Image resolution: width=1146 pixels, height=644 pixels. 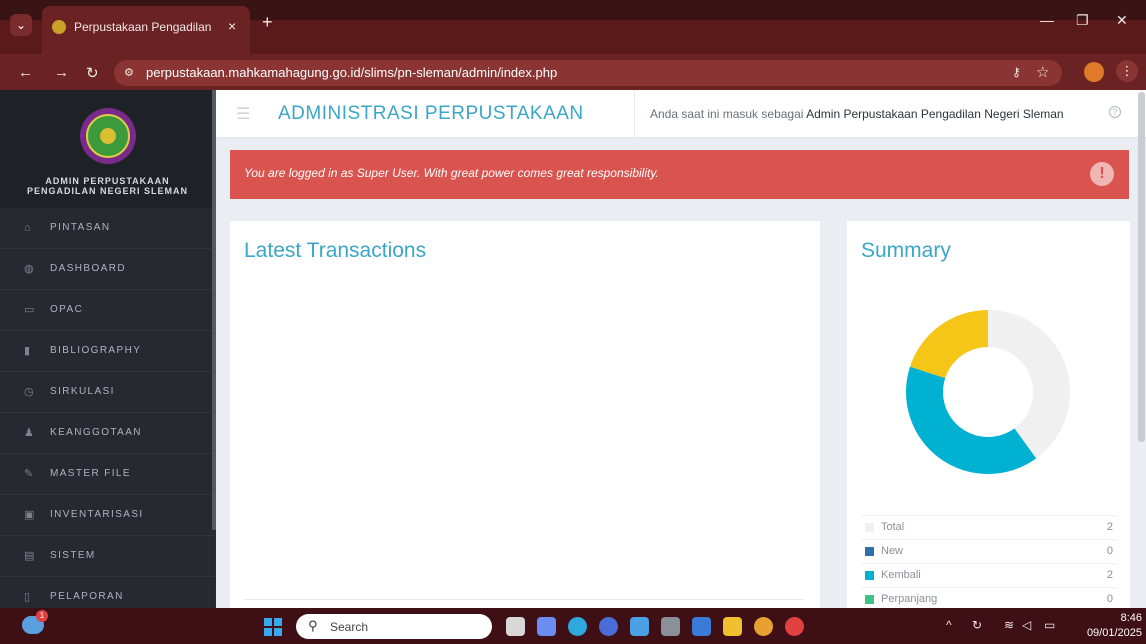 What do you see at coordinates (21, 25) in the screenshot?
I see `tab-search-button: ⌄` at bounding box center [21, 25].